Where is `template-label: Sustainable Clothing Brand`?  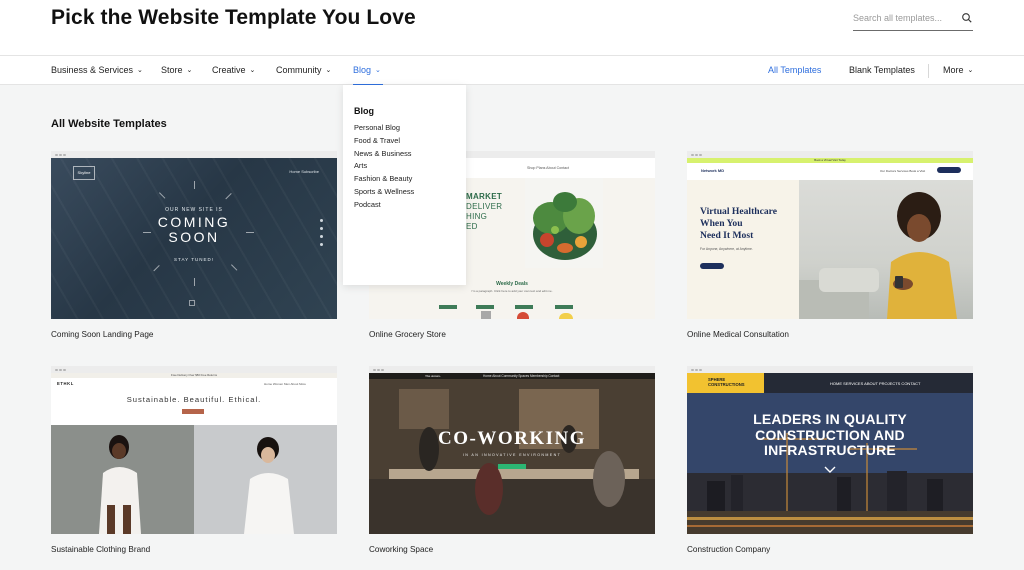
template-label: Sustainable Clothing Brand is located at coordinates (100, 549).